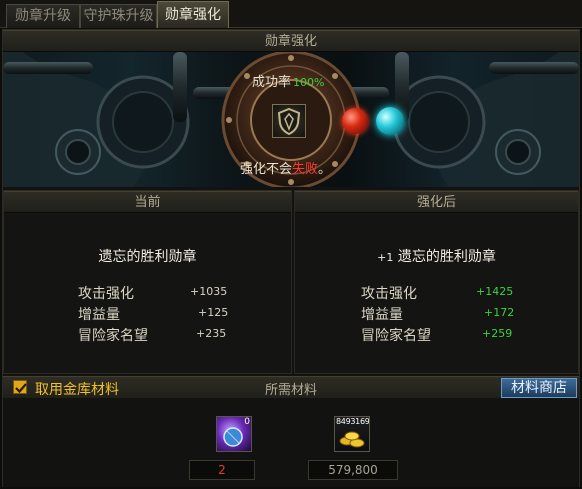  I want to click on no-fail-suffix: 。, so click(325, 169).